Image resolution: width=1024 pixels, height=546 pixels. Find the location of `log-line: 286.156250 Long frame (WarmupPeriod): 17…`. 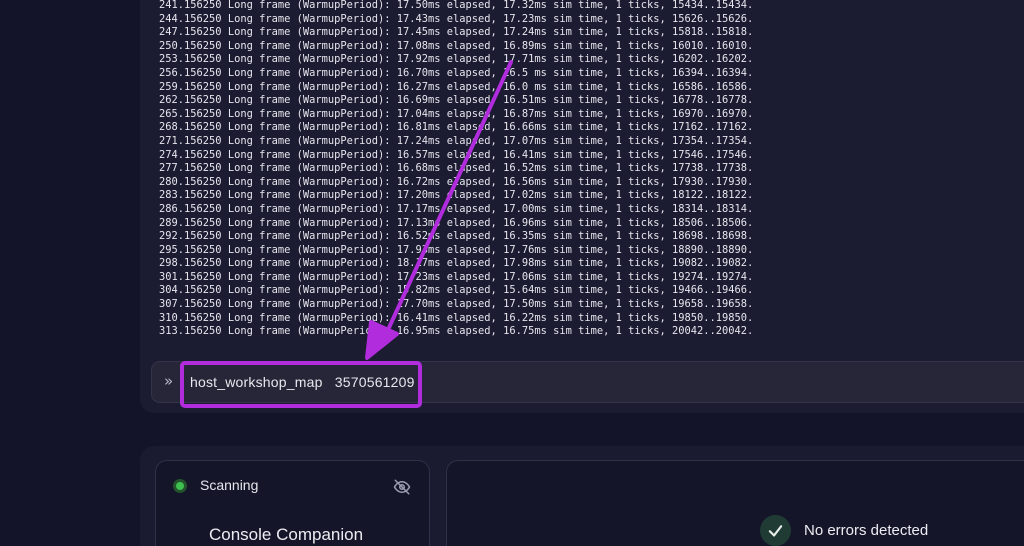

log-line: 286.156250 Long frame (WarmupPeriod): 17… is located at coordinates (456, 208).